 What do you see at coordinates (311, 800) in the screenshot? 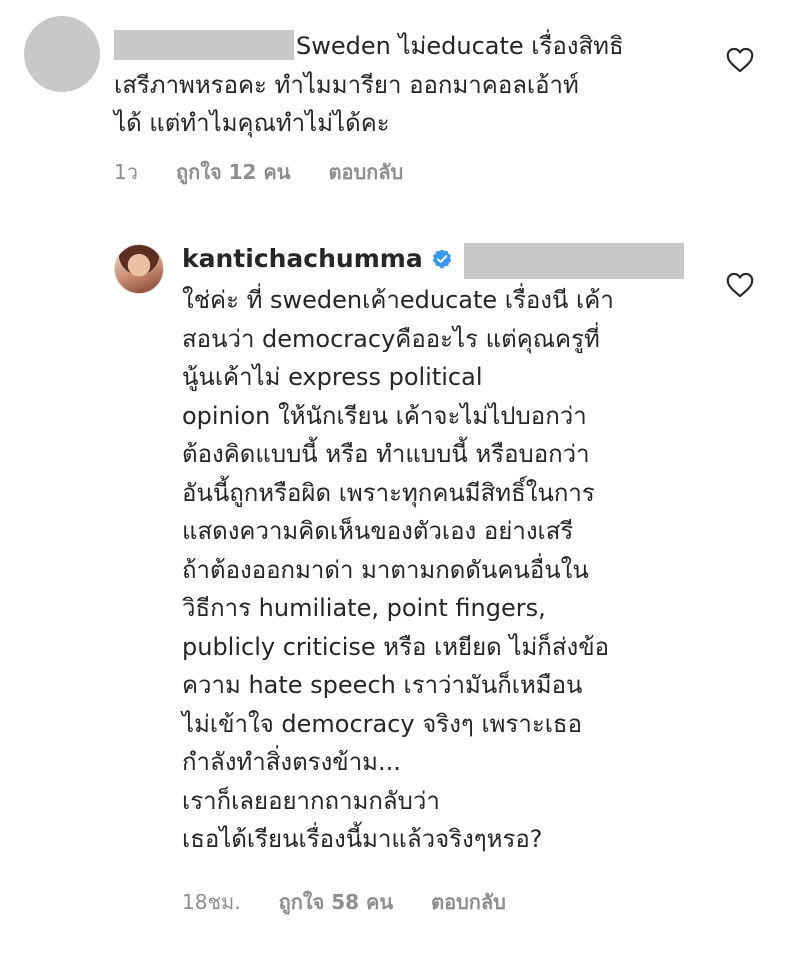
I see `comment-line: เราก็เลยอยากถามกลับว่า` at bounding box center [311, 800].